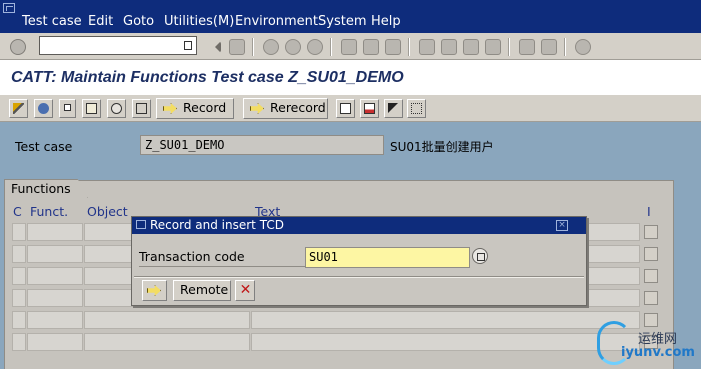 The height and width of the screenshot is (369, 701). What do you see at coordinates (271, 47) in the screenshot?
I see `back-nav-icon` at bounding box center [271, 47].